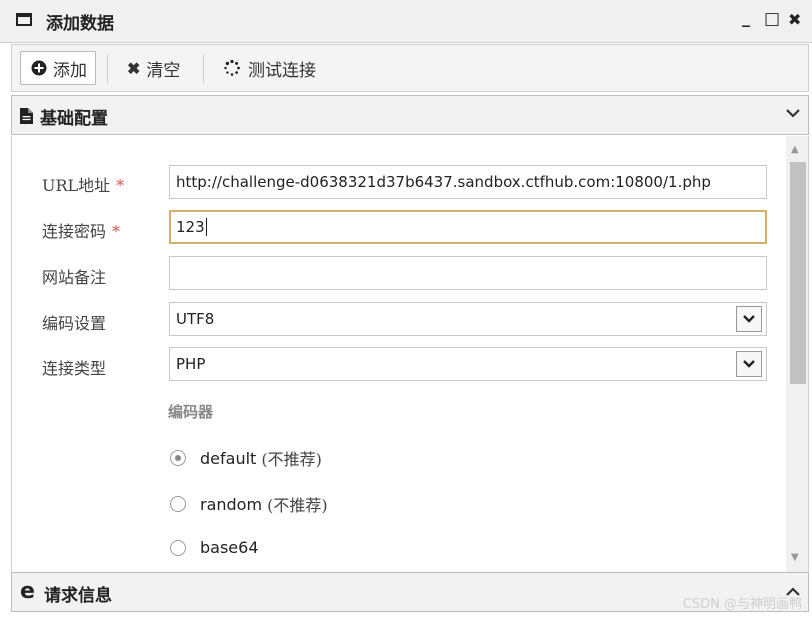 This screenshot has width=812, height=620. I want to click on add-button: 添加, so click(58, 68).